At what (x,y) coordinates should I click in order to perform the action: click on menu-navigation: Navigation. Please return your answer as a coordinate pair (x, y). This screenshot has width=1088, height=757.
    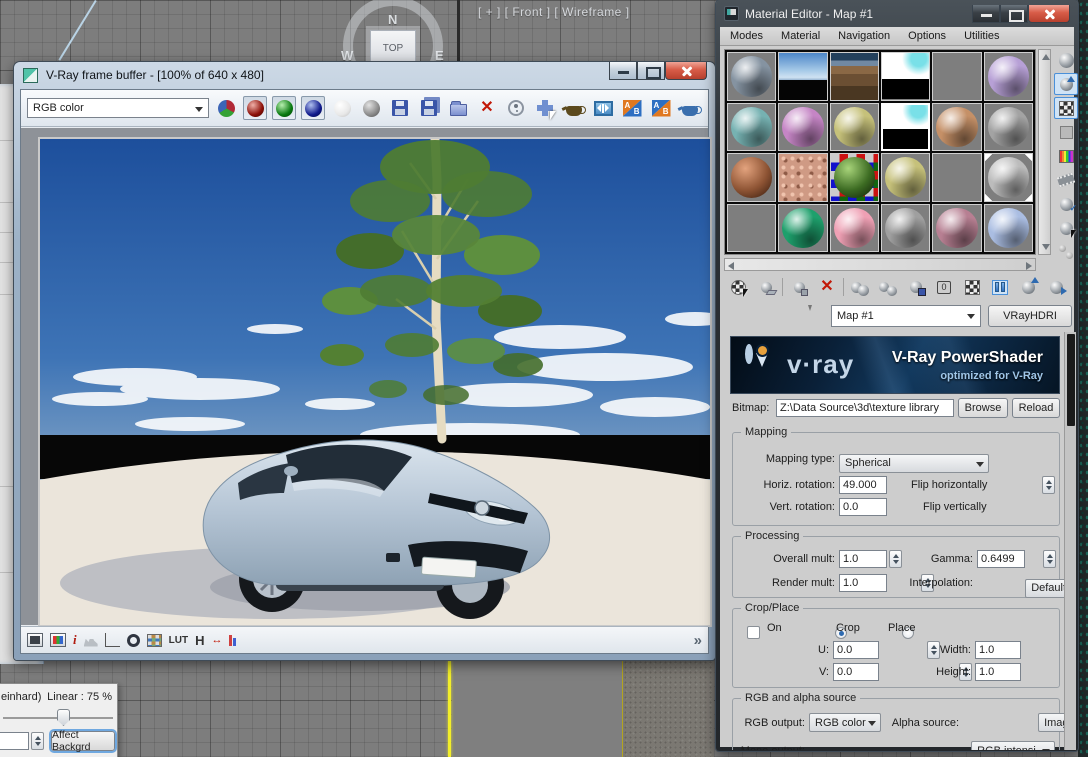
    Looking at the image, I should click on (864, 36).